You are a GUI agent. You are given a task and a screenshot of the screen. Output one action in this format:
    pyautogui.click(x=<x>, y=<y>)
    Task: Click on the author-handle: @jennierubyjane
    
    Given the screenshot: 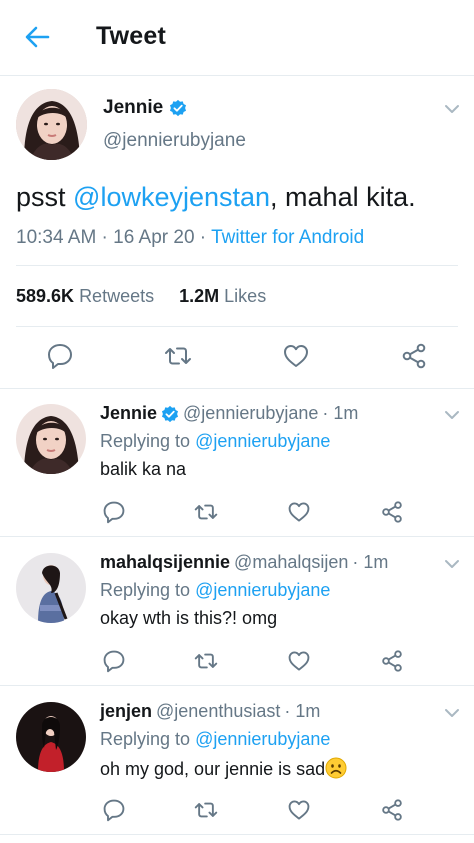 What is the action you would take?
    pyautogui.click(x=174, y=141)
    